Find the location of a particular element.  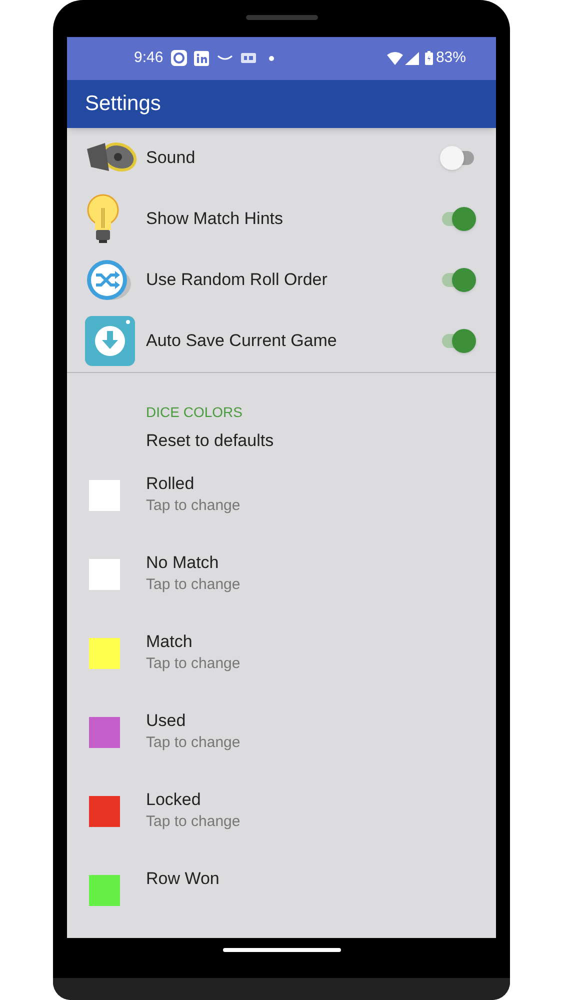

battery-percentage: 83% is located at coordinates (451, 58).